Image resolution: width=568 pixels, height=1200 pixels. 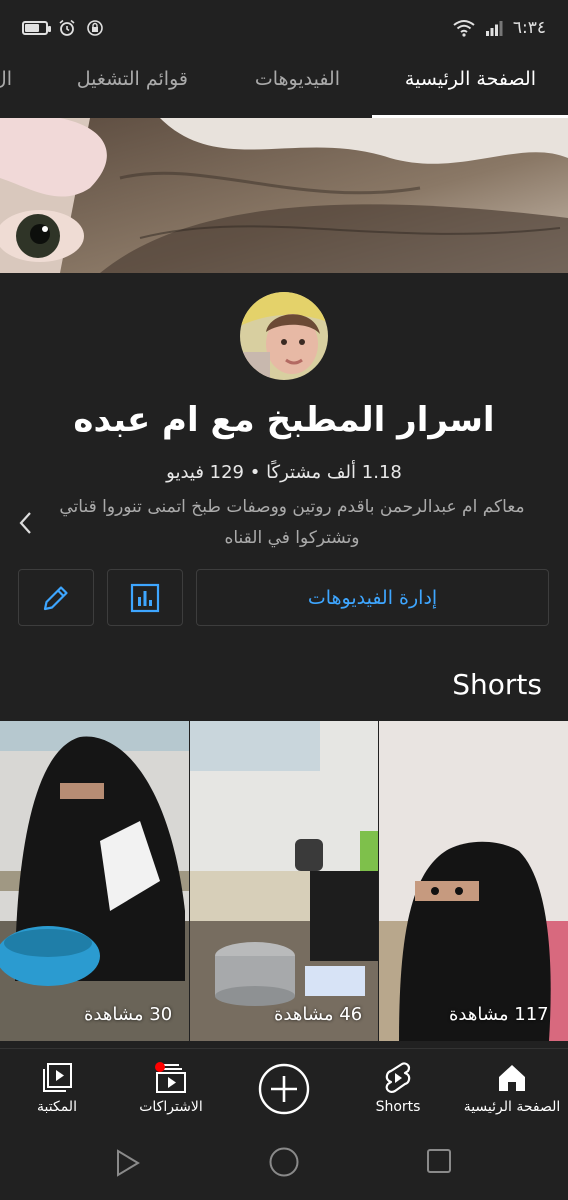 What do you see at coordinates (473, 881) in the screenshot?
I see `short-item: 117 مشاهدة` at bounding box center [473, 881].